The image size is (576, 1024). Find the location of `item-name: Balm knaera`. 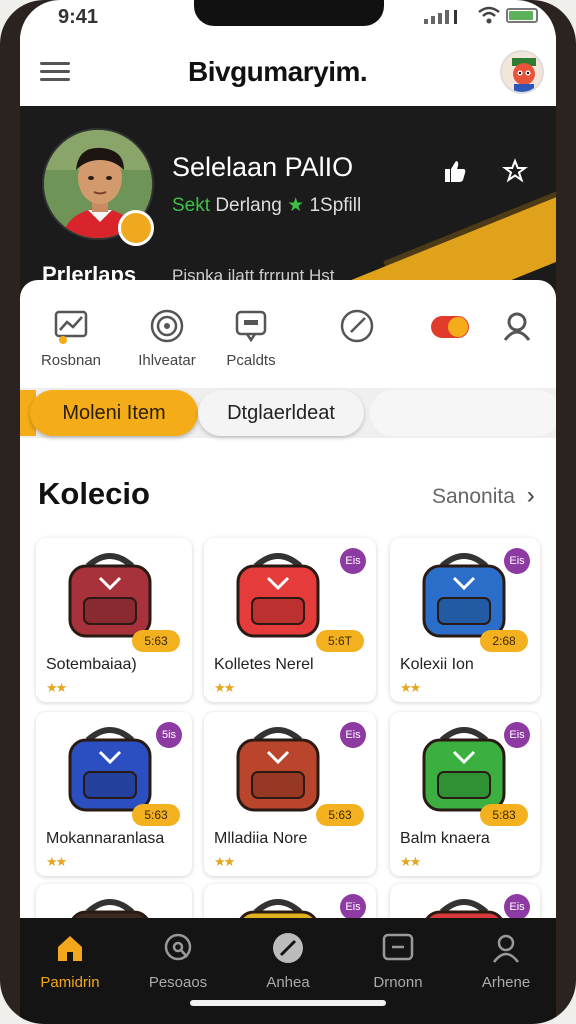

item-name: Balm knaera is located at coordinates (445, 838).